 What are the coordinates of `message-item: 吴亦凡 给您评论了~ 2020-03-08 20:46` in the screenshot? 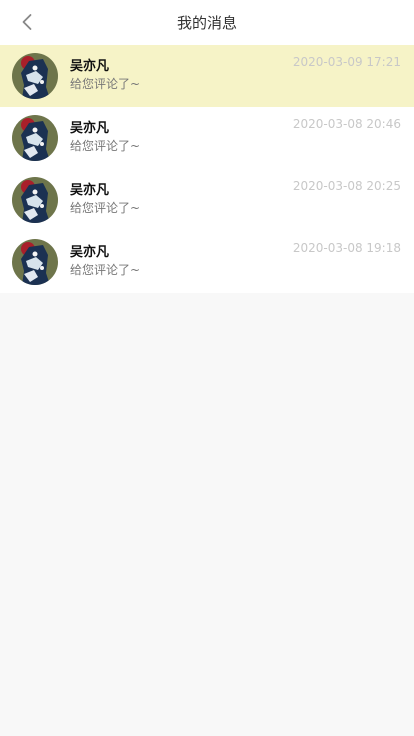 It's located at (207, 138).